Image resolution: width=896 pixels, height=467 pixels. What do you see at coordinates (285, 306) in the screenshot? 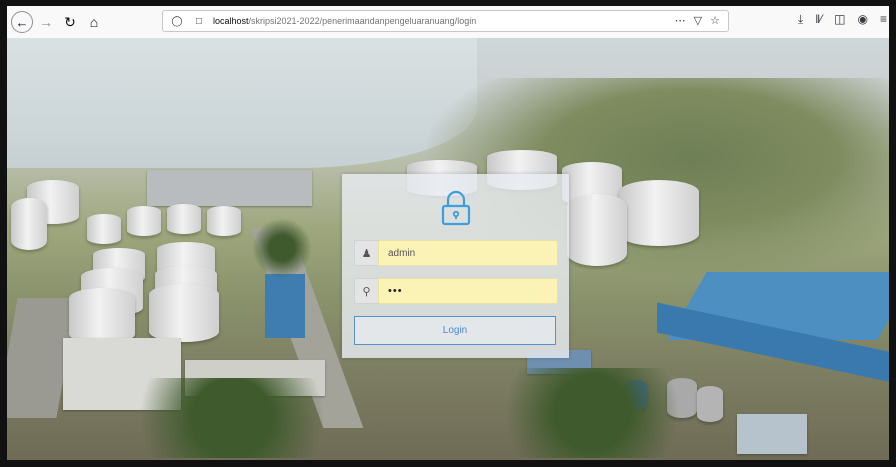
I see `blue-shed` at bounding box center [285, 306].